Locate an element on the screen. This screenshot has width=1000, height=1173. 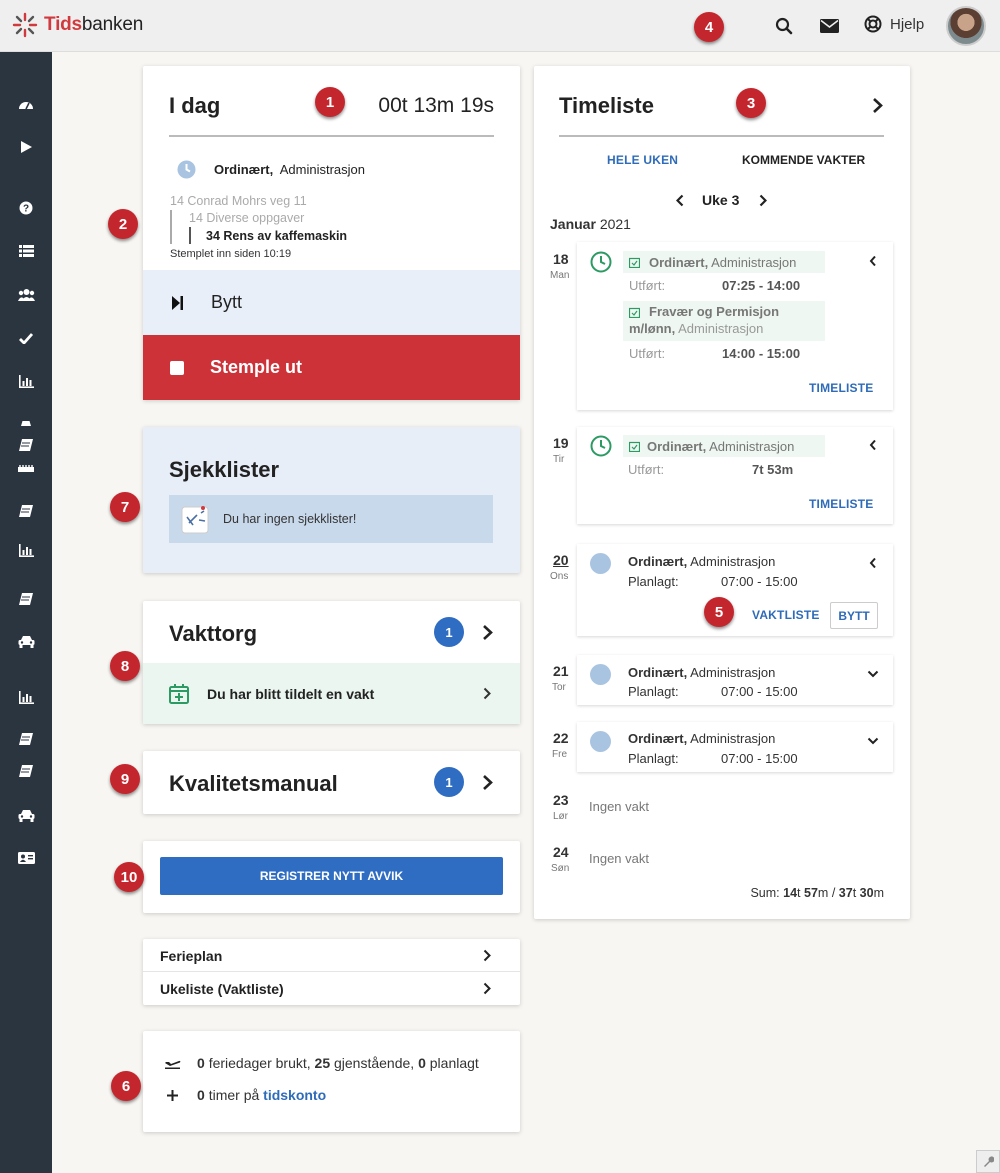
check-icon is located at coordinates (26, 338).